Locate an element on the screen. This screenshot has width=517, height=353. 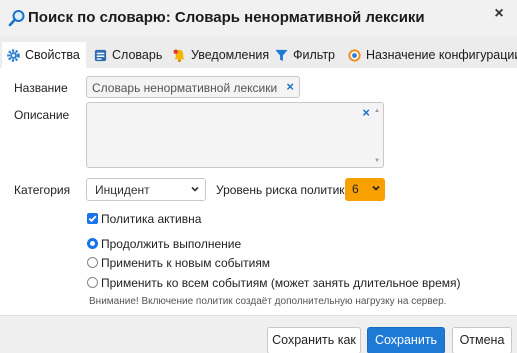
risk-level-select: 6 is located at coordinates (365, 189).